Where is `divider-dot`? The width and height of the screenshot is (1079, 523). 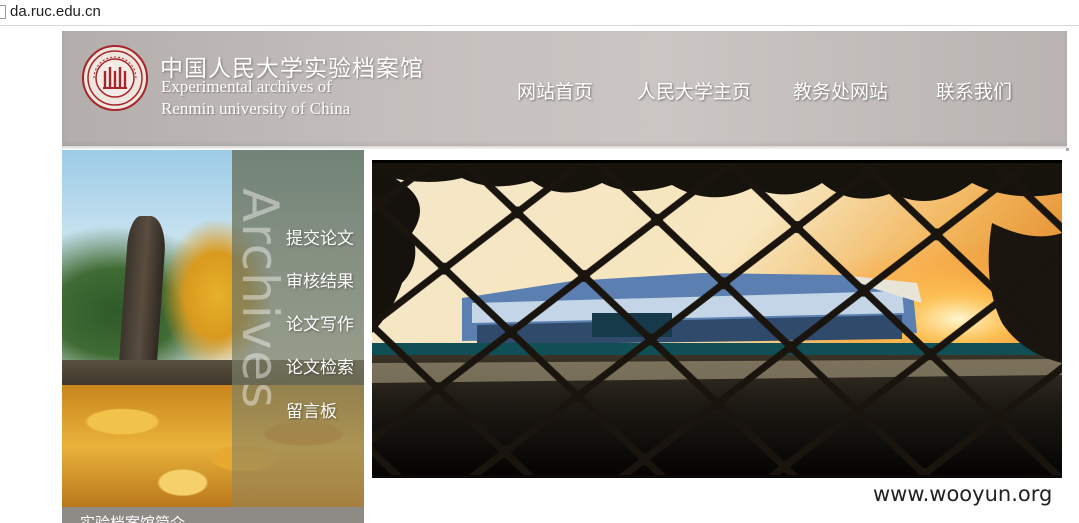
divider-dot is located at coordinates (1067, 149).